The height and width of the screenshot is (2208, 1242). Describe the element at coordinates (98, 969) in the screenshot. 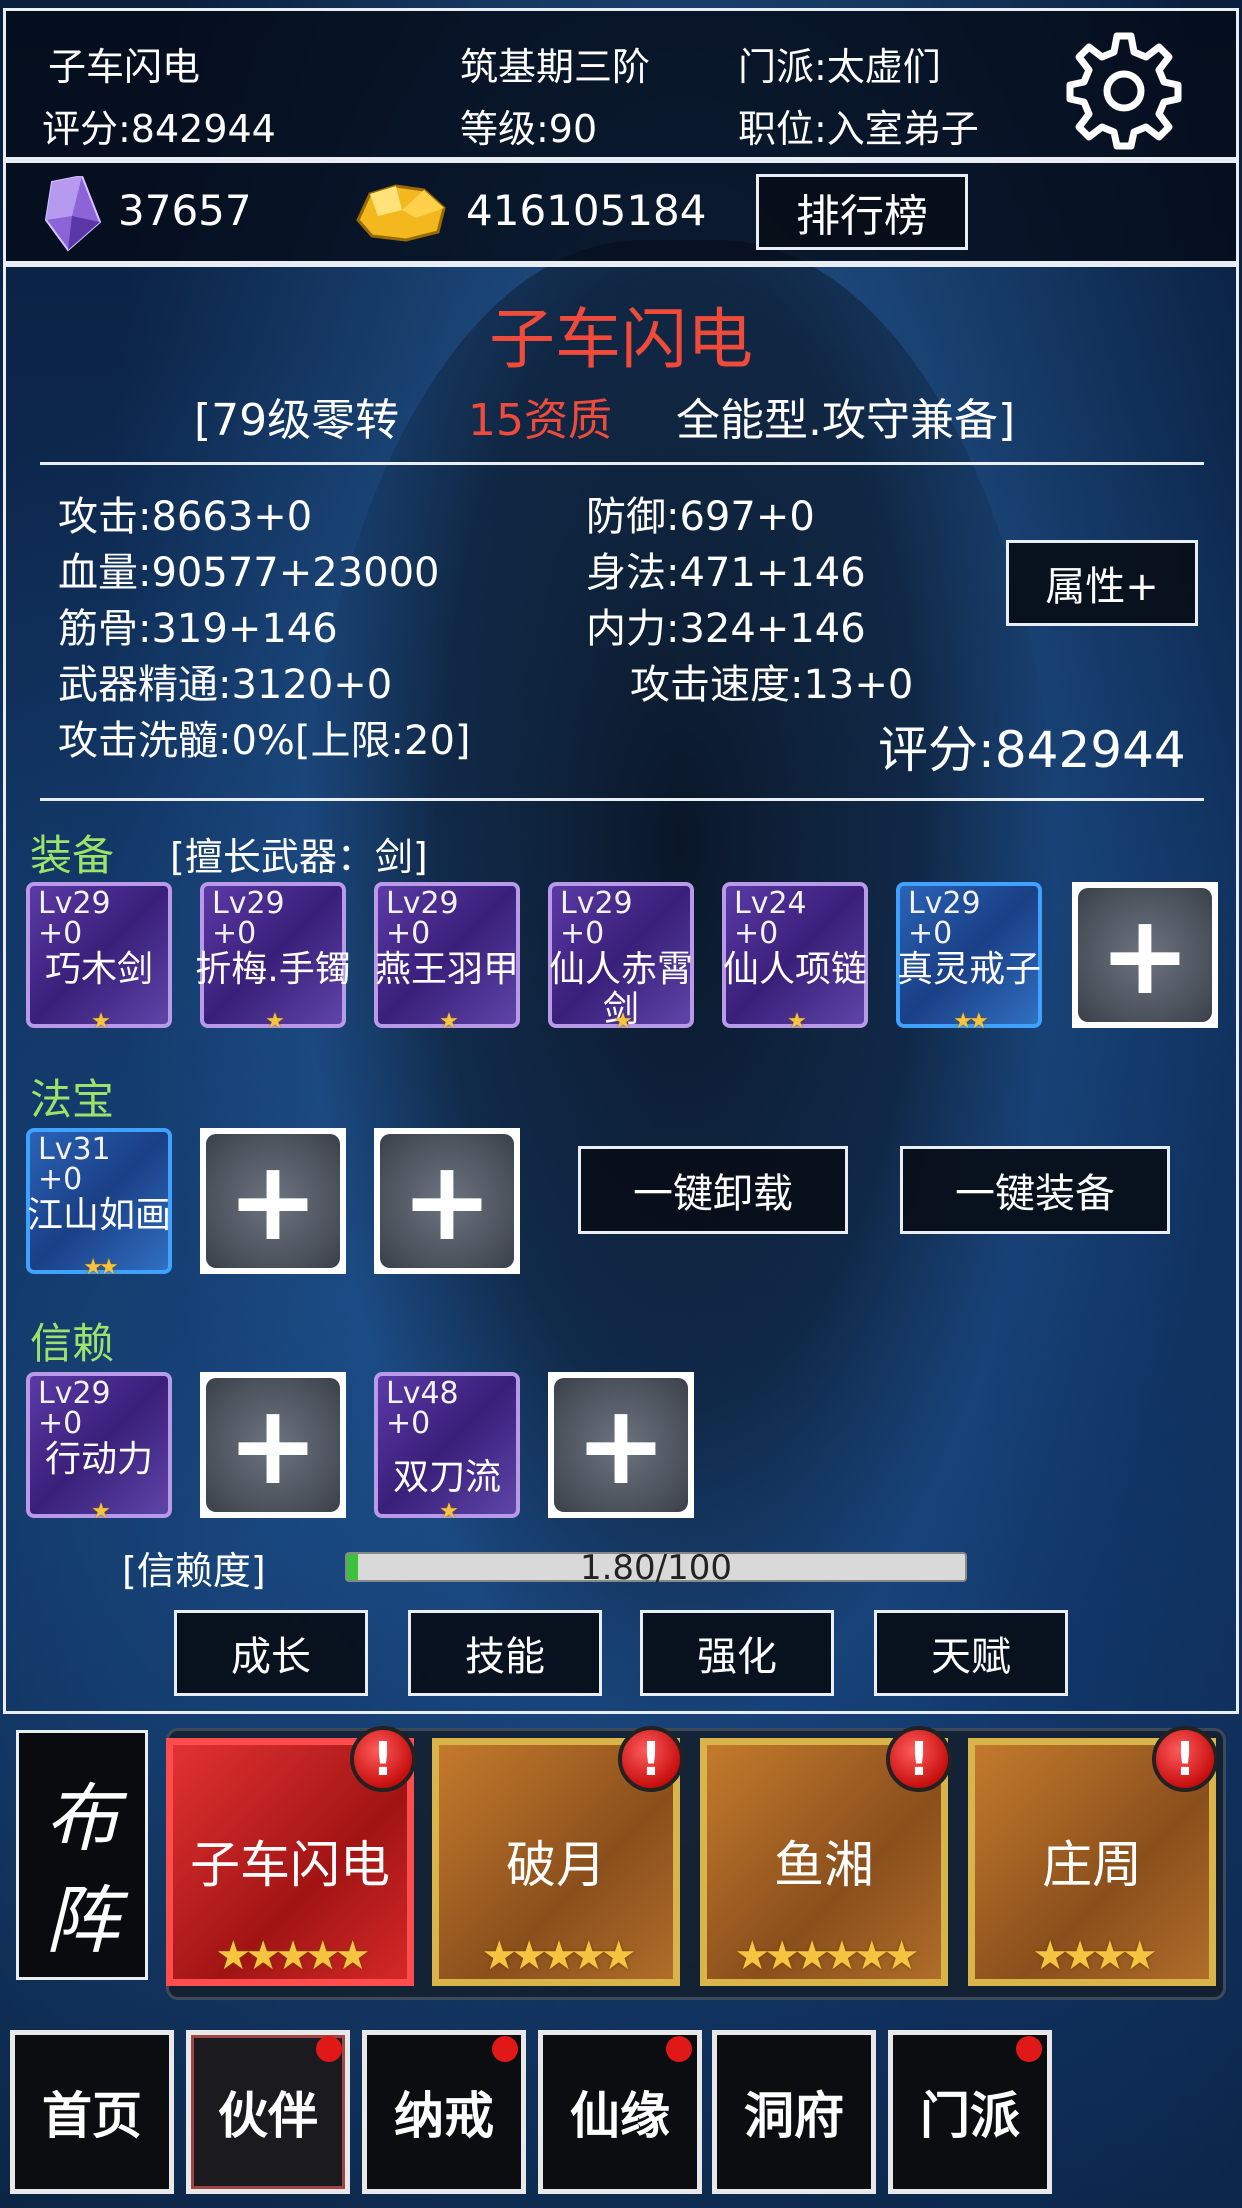

I see `item-name: 巧木剑` at that location.